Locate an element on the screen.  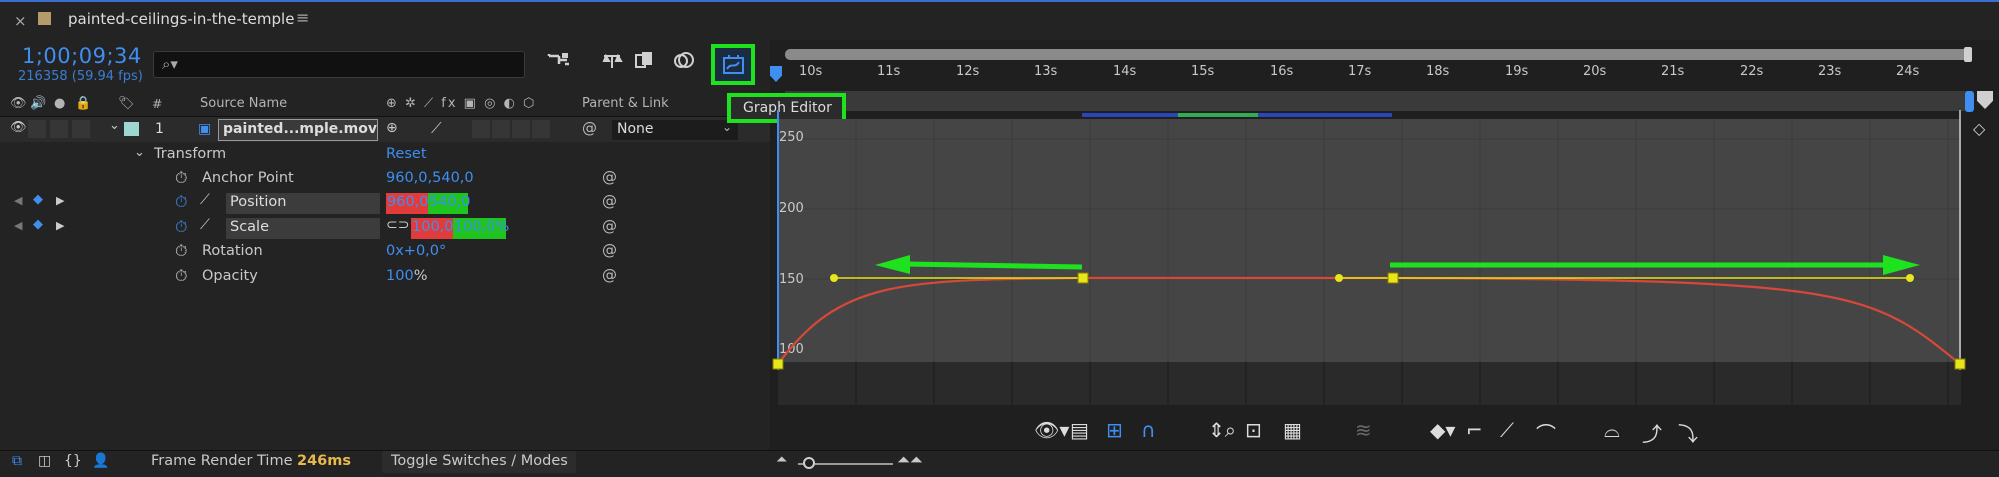
show-properties-icon: 👁▾ is located at coordinates (1051, 430).